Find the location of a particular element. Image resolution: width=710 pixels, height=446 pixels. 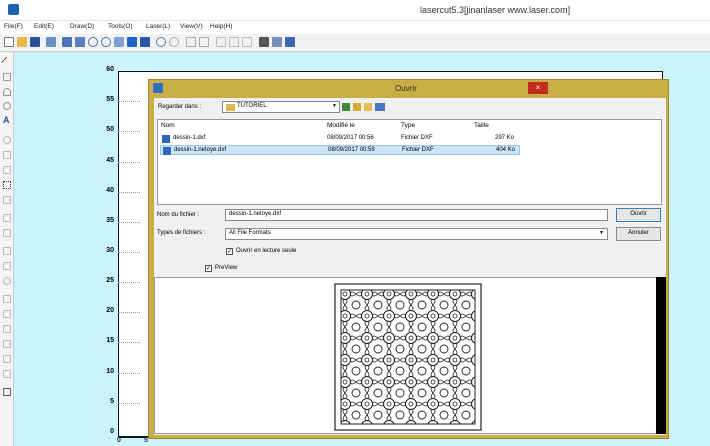

y-tick-label: 10 is located at coordinates (110, 371).